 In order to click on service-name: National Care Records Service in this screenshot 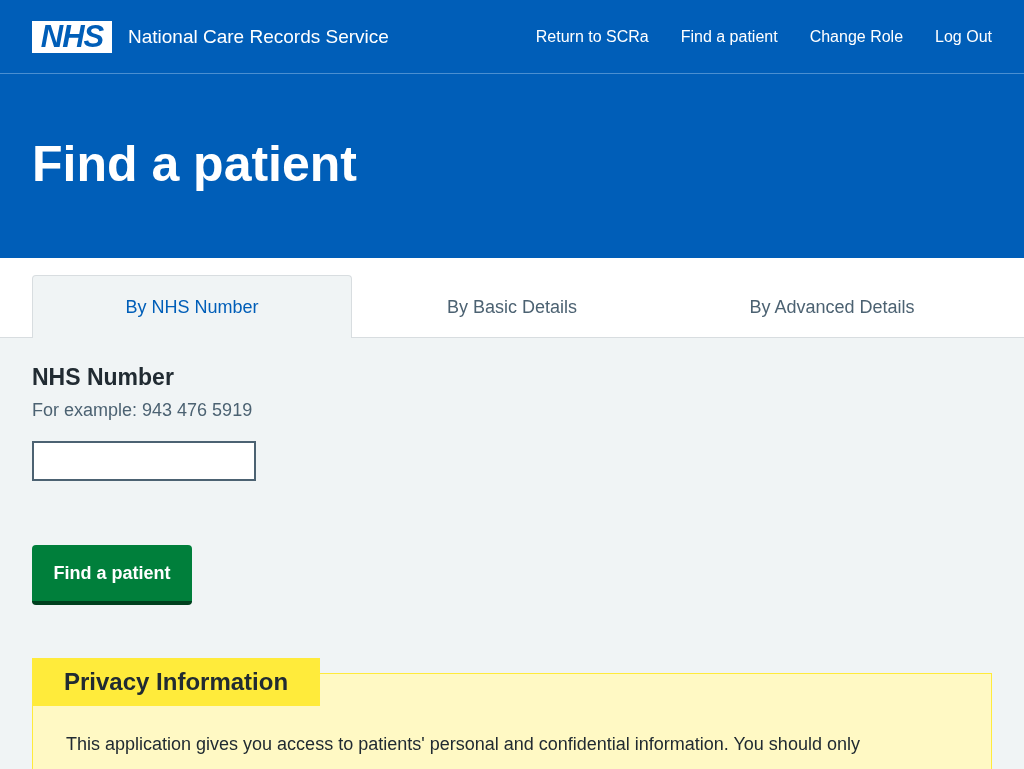, I will do `click(258, 36)`.